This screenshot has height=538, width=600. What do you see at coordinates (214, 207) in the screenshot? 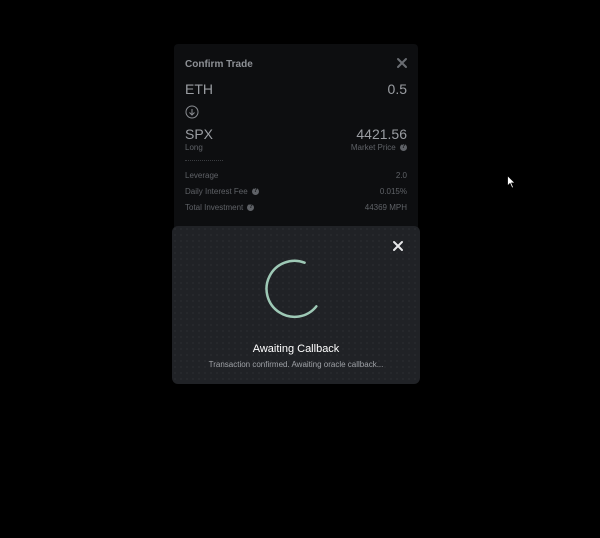
I see `detail-label: Total Investment` at bounding box center [214, 207].